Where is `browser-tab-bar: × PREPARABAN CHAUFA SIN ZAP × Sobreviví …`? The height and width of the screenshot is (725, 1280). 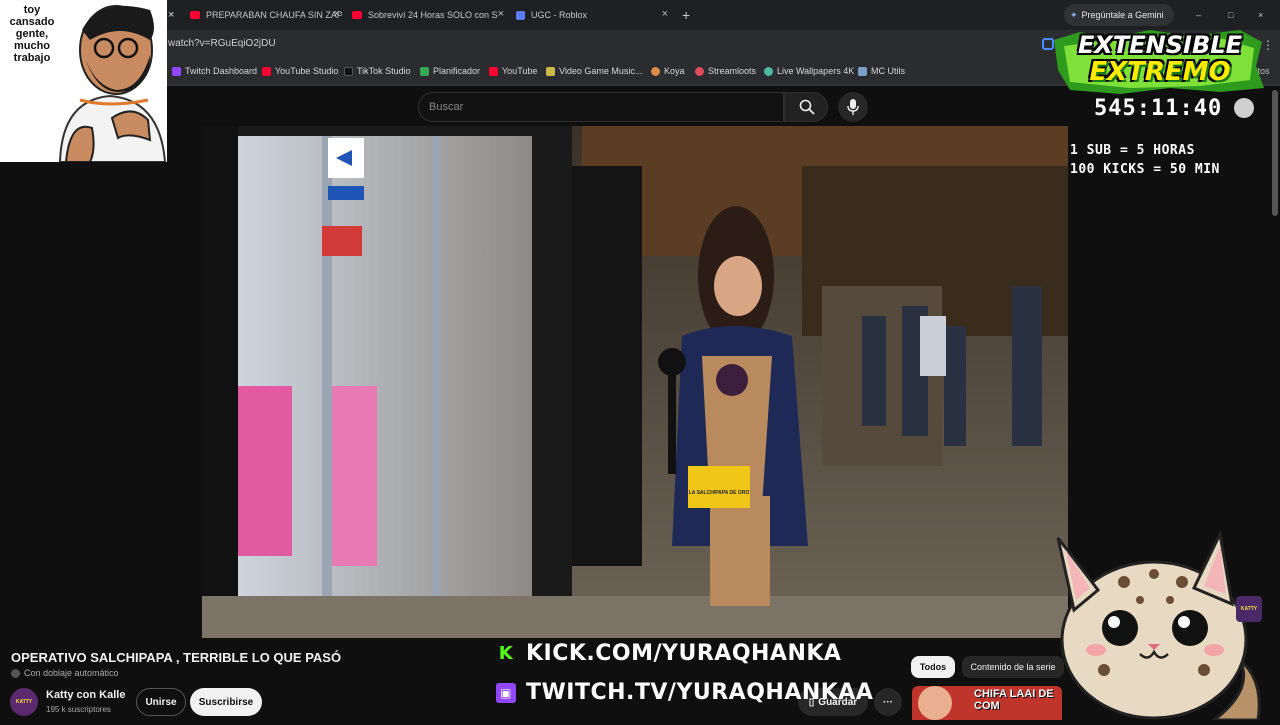 browser-tab-bar: × PREPARABAN CHAUFA SIN ZAP × Sobreviví … is located at coordinates (640, 15).